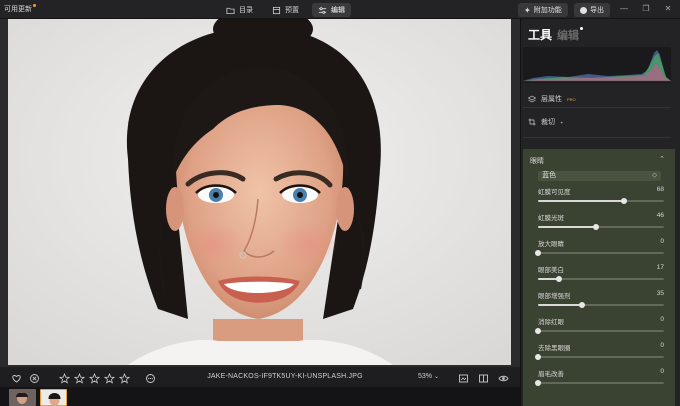 This screenshot has width=680, height=406. Describe the element at coordinates (660, 267) in the screenshot. I see `slider-value: 17` at that location.